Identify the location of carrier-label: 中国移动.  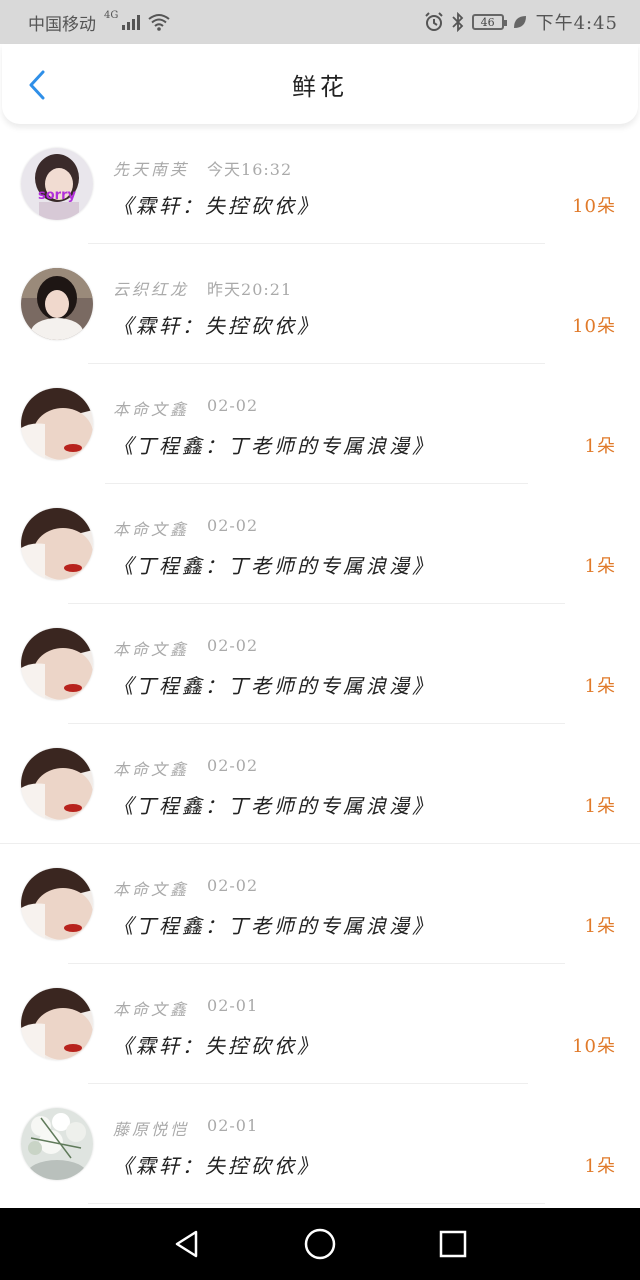
(62, 24).